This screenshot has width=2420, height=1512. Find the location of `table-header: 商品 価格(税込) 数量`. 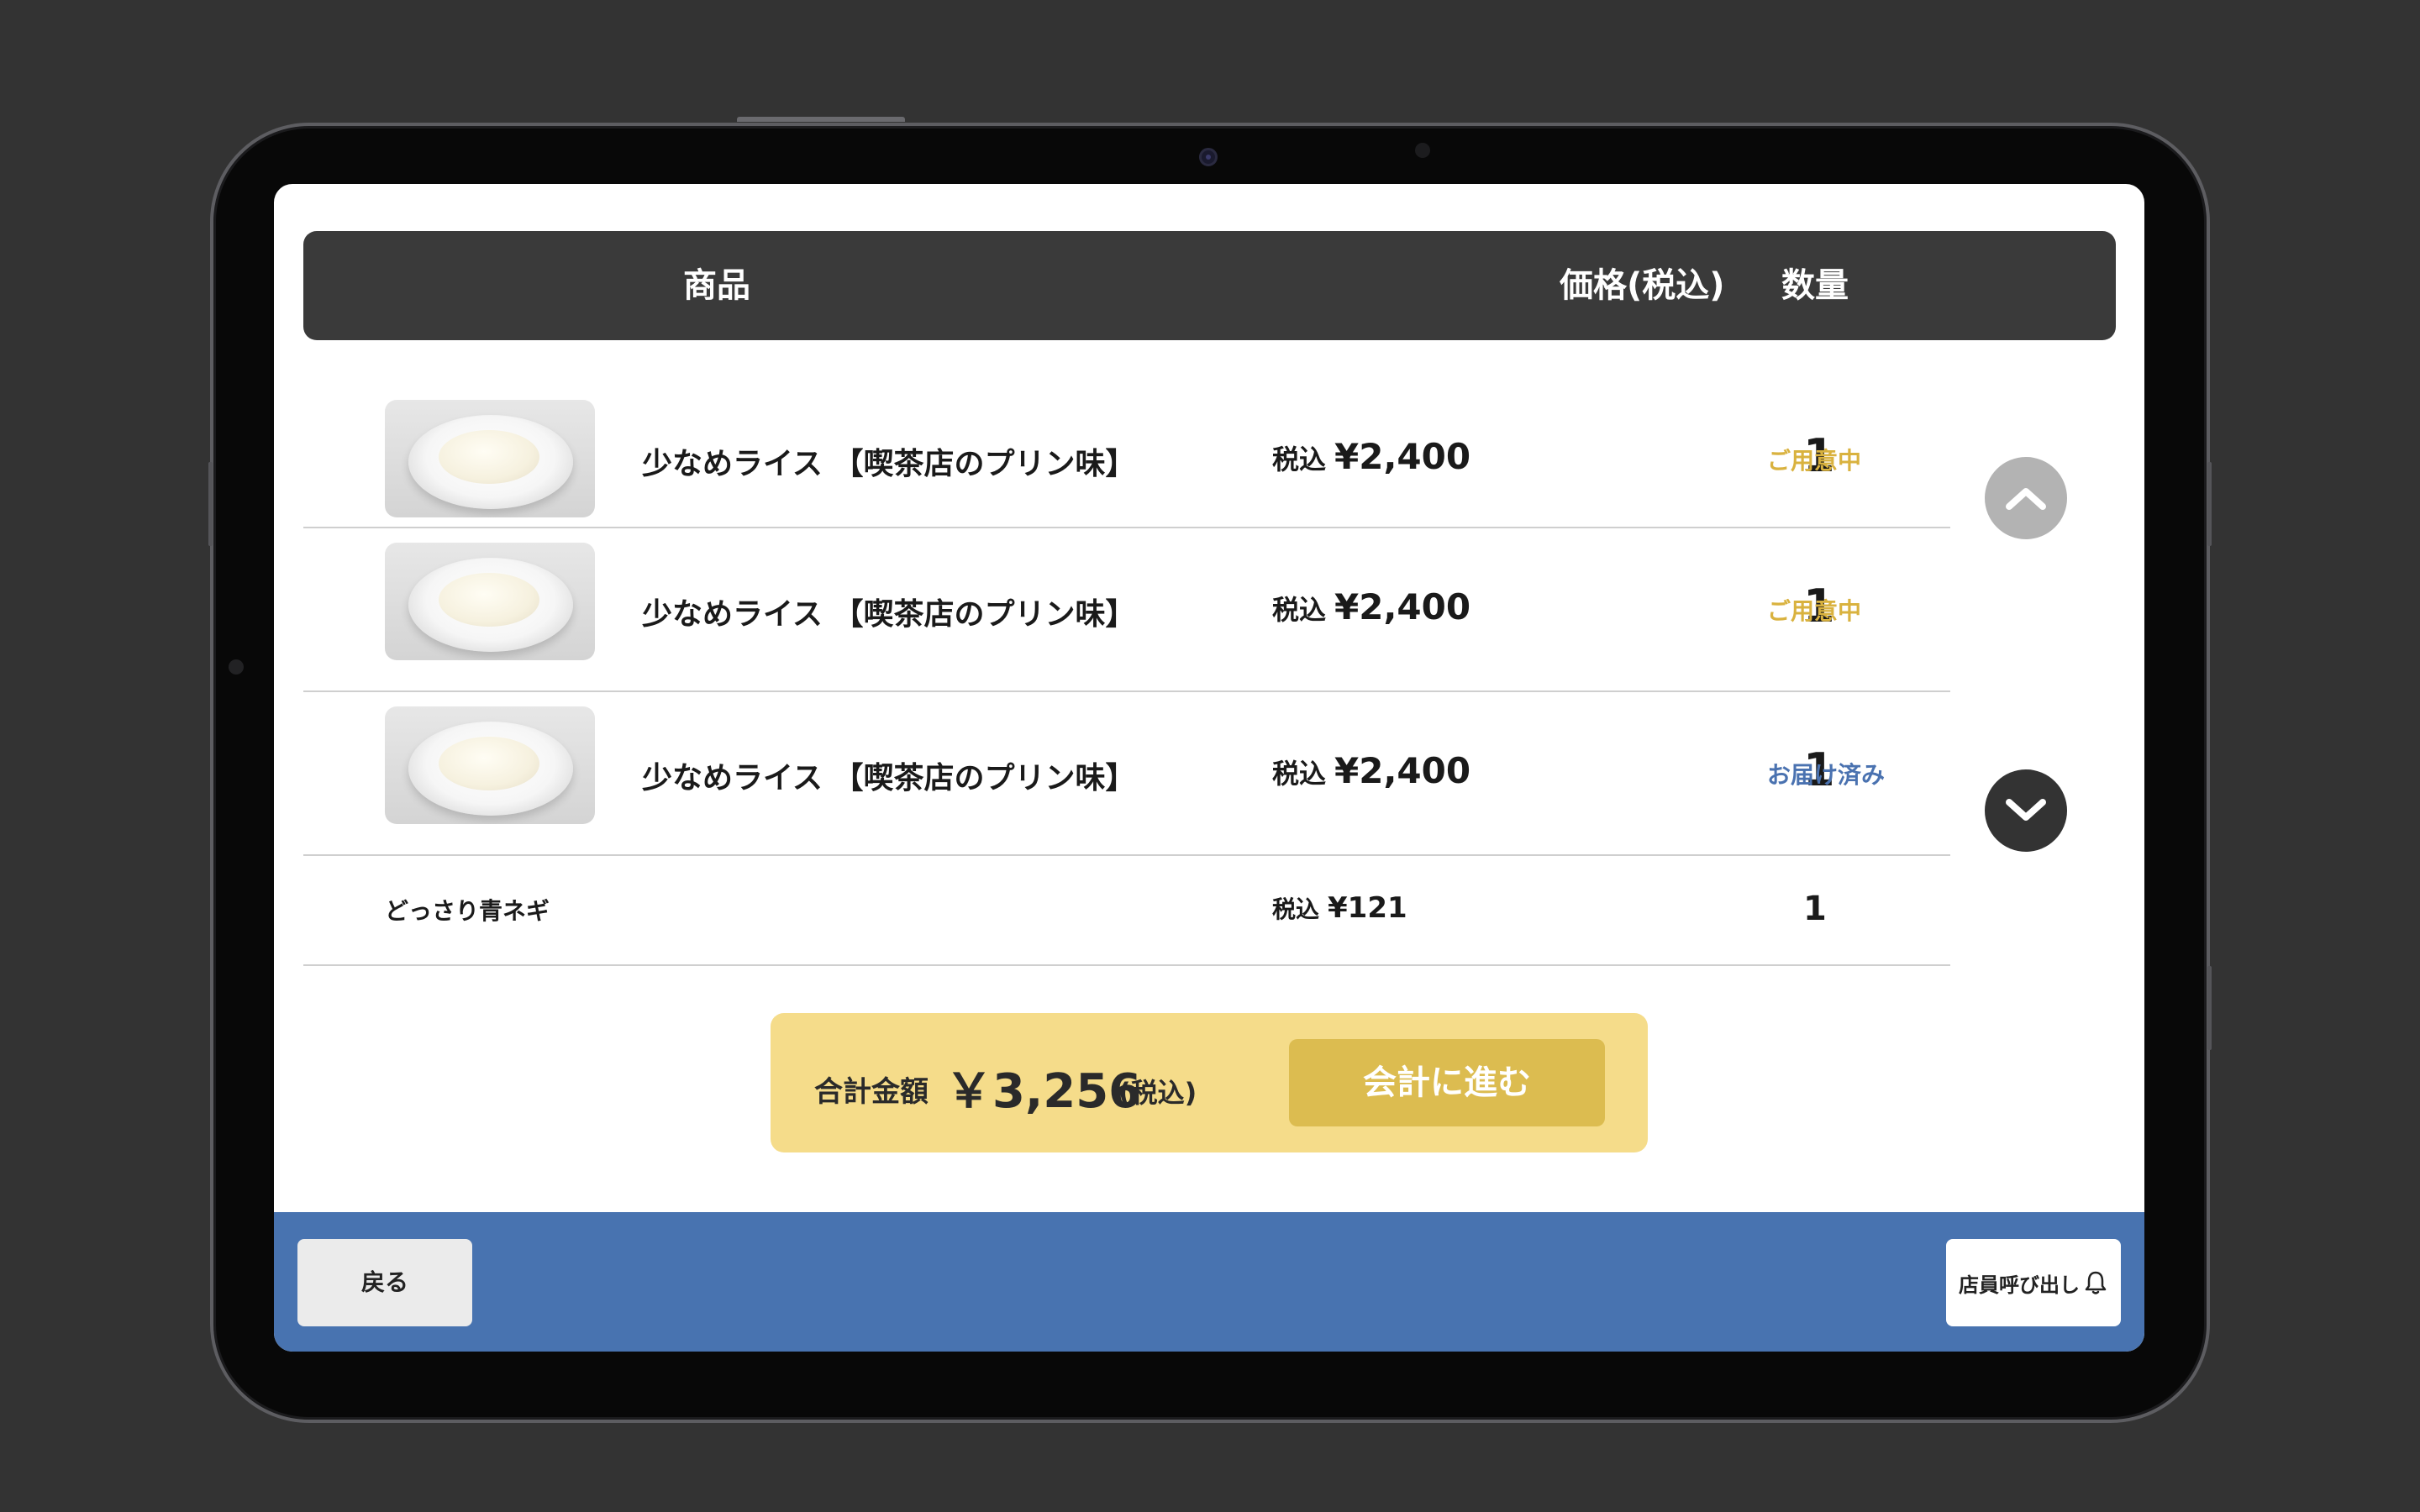

table-header: 商品 価格(税込) 数量 is located at coordinates (1209, 285).